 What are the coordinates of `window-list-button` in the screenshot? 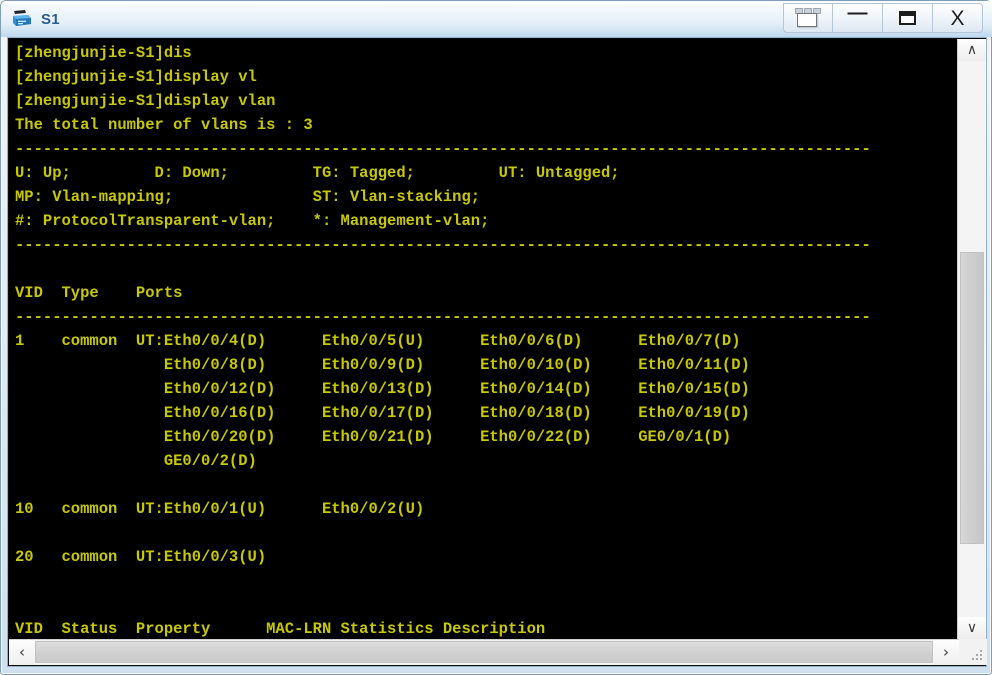 It's located at (808, 18).